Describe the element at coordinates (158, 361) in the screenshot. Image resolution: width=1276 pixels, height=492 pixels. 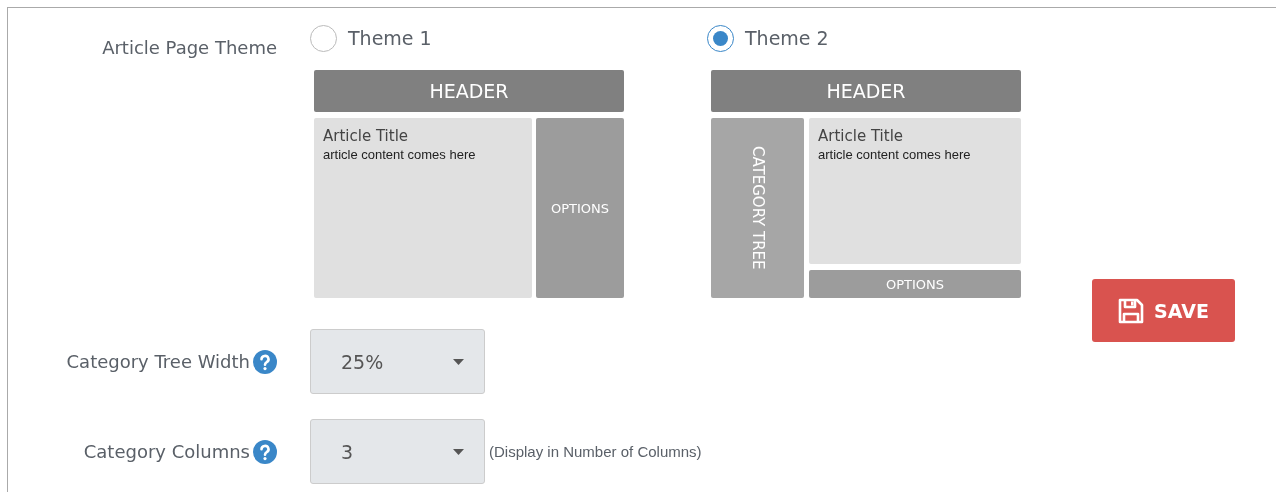
I see `field-label: Category Tree Width` at that location.